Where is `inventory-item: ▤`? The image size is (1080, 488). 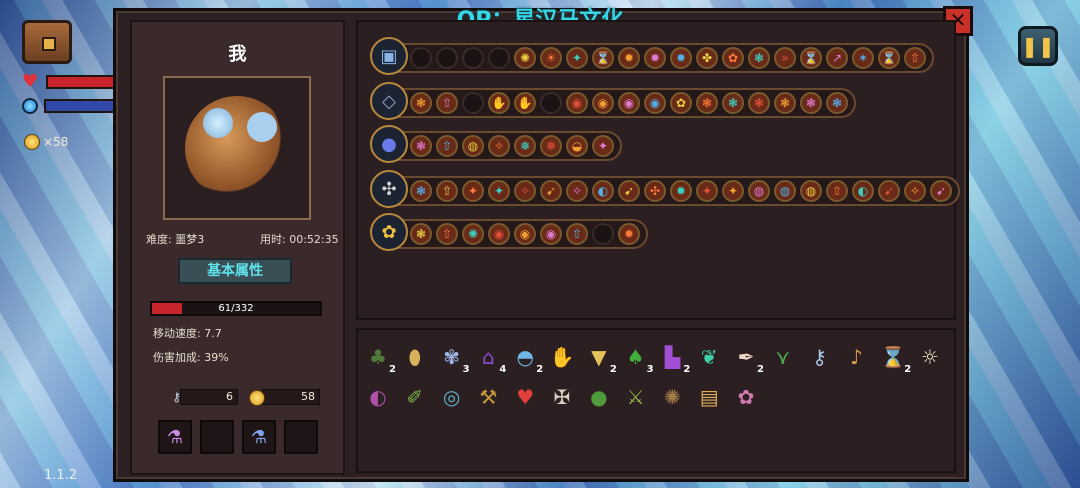 inventory-item: ▤ is located at coordinates (709, 397).